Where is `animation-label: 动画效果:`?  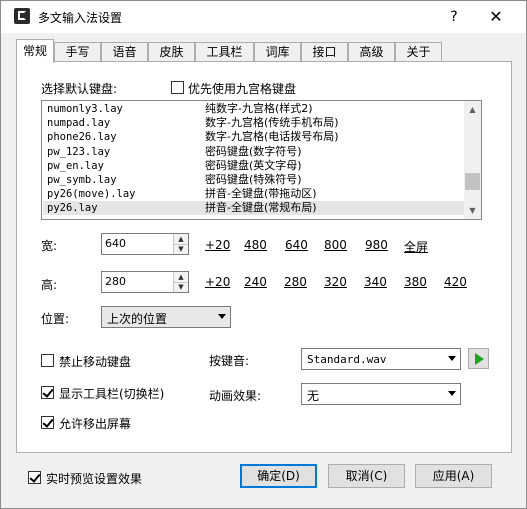 animation-label: 动画效果: is located at coordinates (235, 396).